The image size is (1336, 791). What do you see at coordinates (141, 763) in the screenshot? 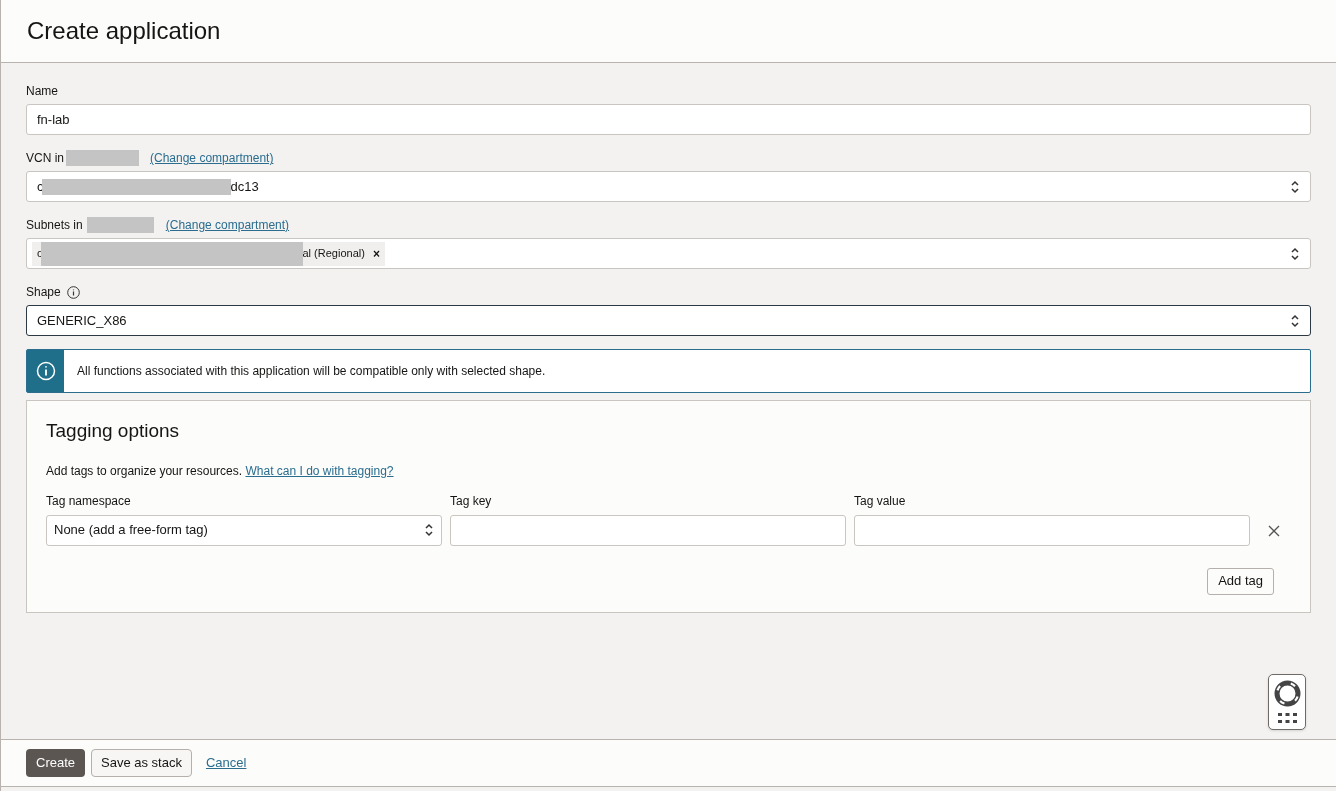
I see `save-as-stack-button: Save as stack` at bounding box center [141, 763].